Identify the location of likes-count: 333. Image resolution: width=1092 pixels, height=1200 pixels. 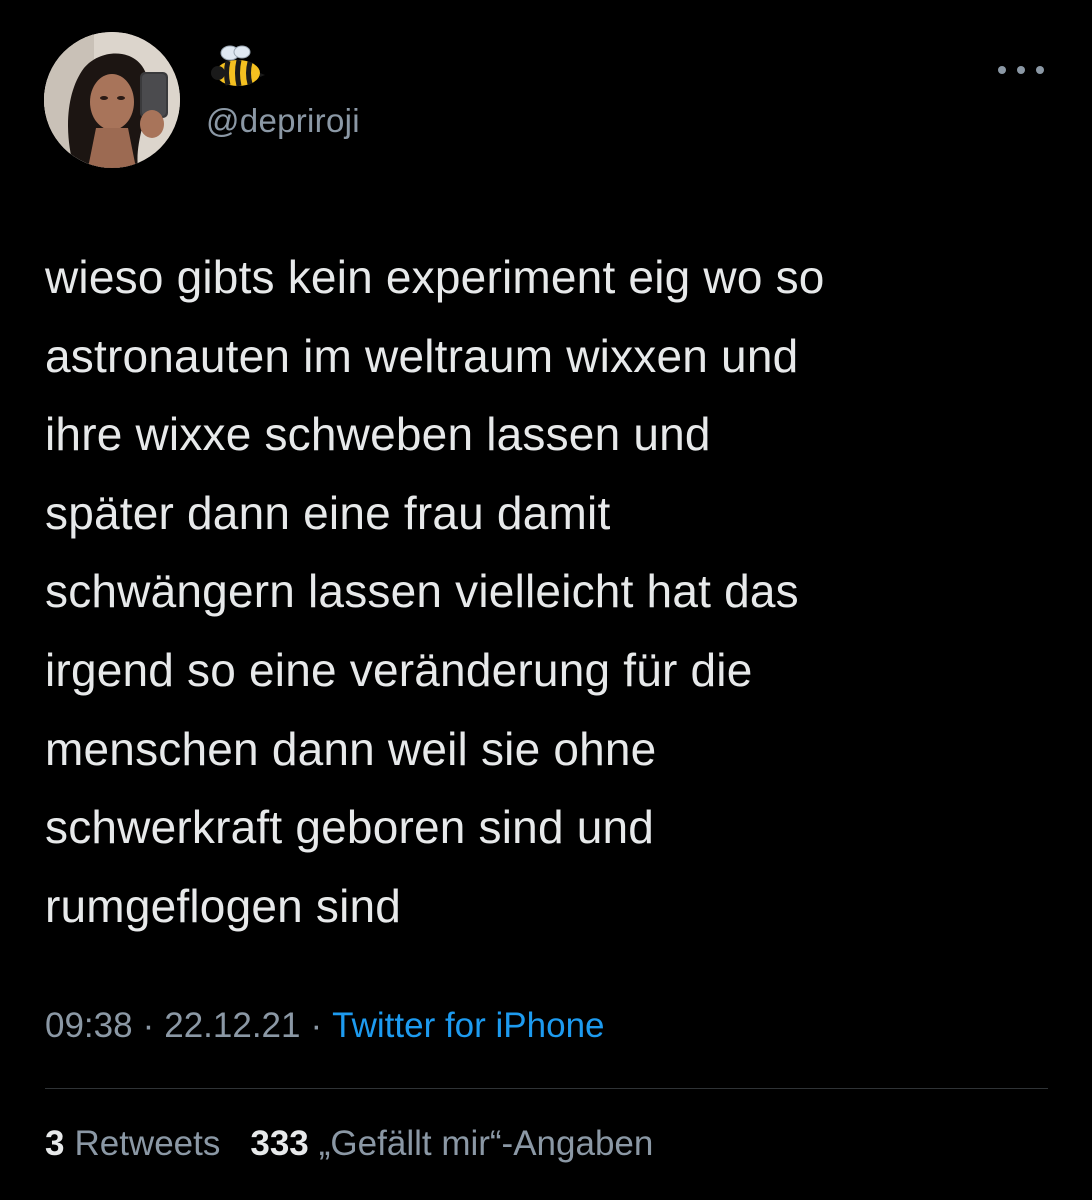
(279, 1143).